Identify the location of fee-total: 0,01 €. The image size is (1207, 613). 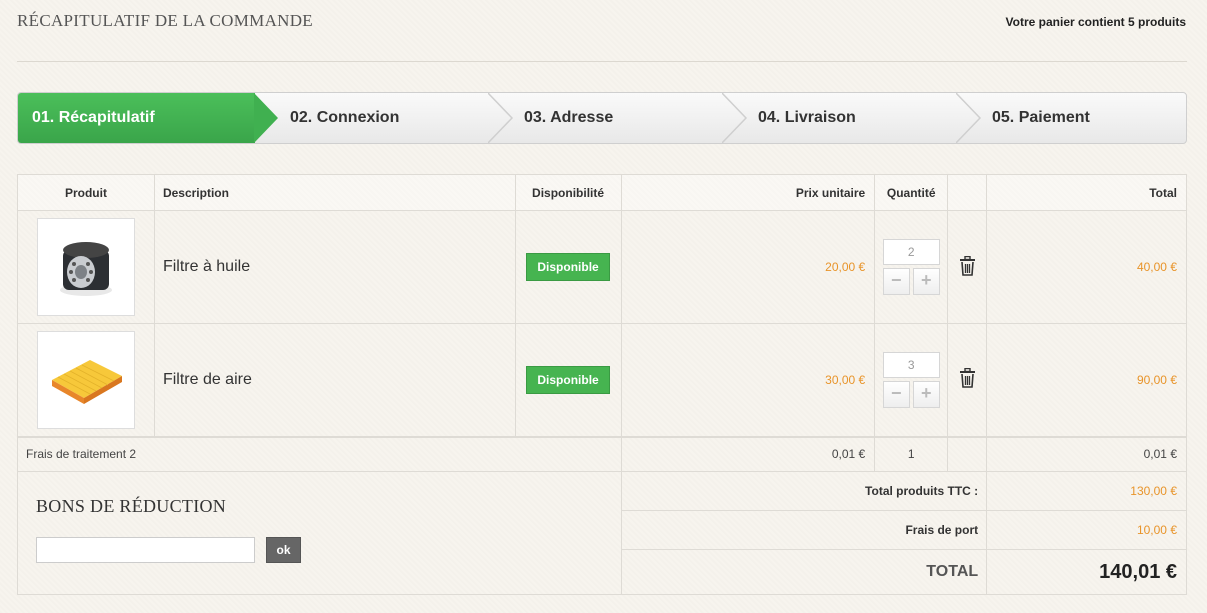
(1086, 454).